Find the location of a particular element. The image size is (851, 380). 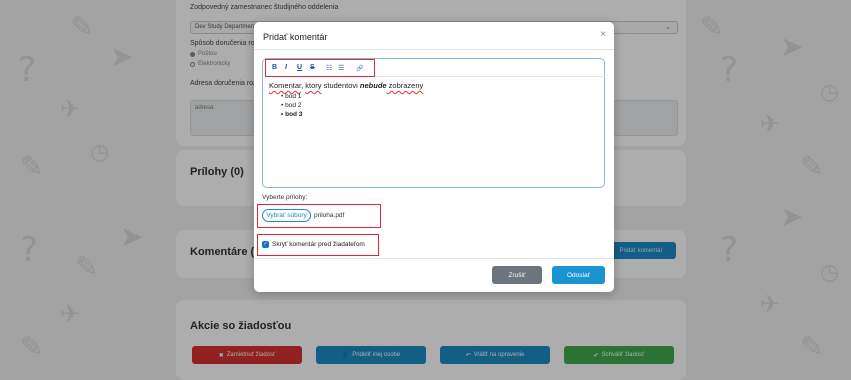

editor-text: Komentar is located at coordinates (285, 85).